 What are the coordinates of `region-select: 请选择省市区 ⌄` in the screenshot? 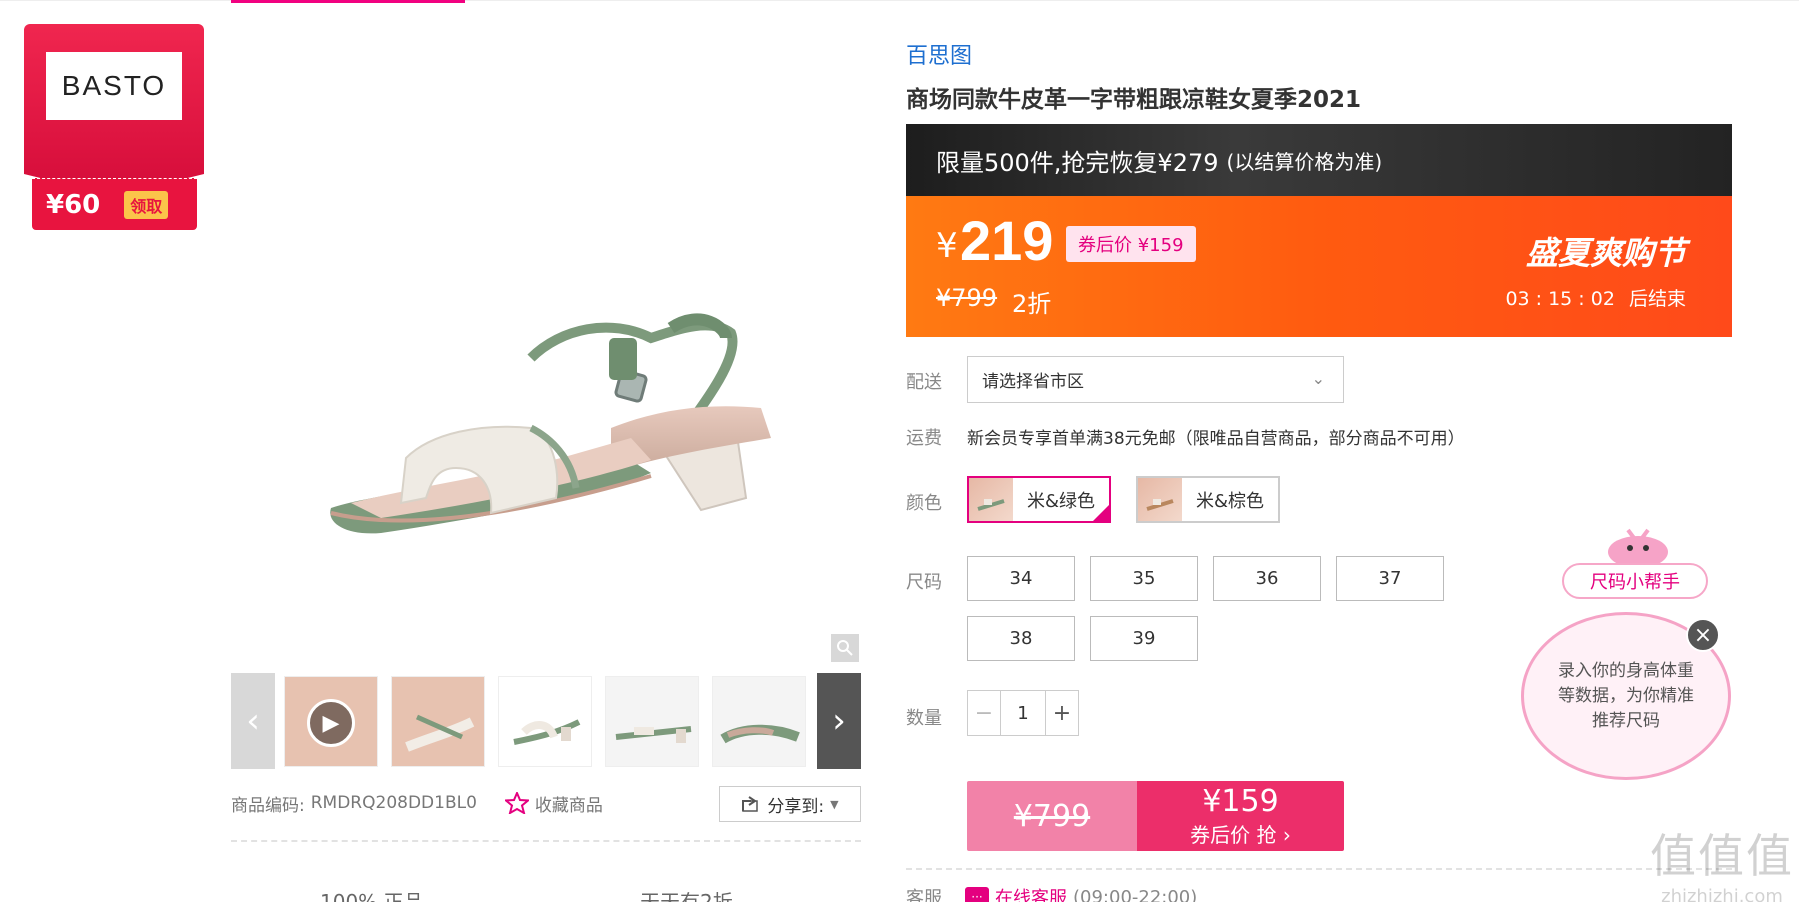 It's located at (1155, 379).